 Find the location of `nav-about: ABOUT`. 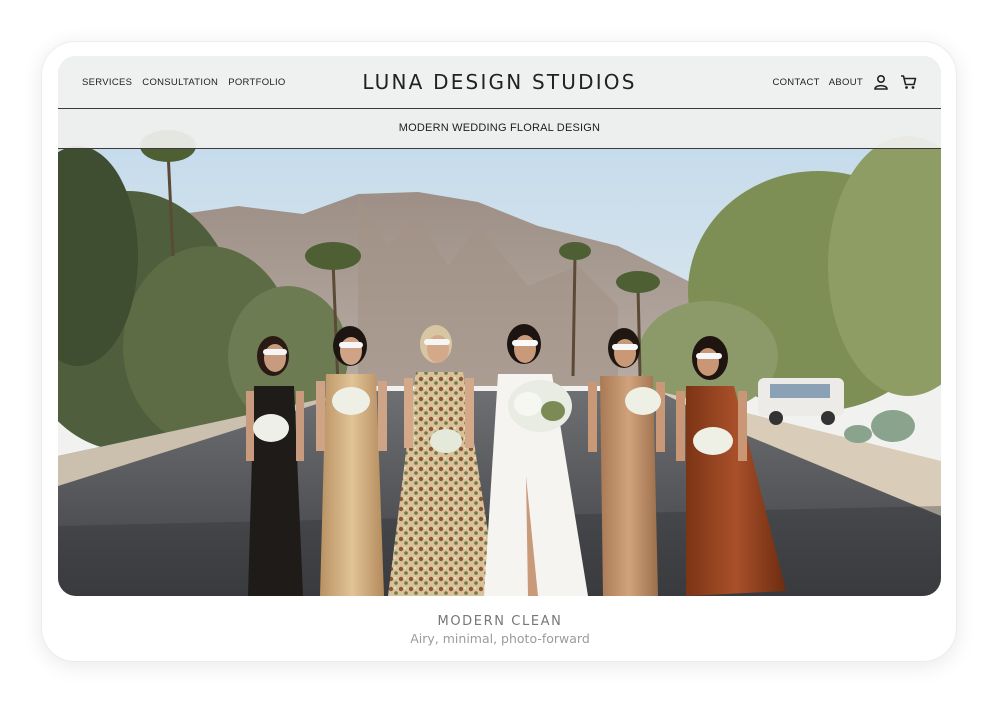

nav-about: ABOUT is located at coordinates (846, 82).